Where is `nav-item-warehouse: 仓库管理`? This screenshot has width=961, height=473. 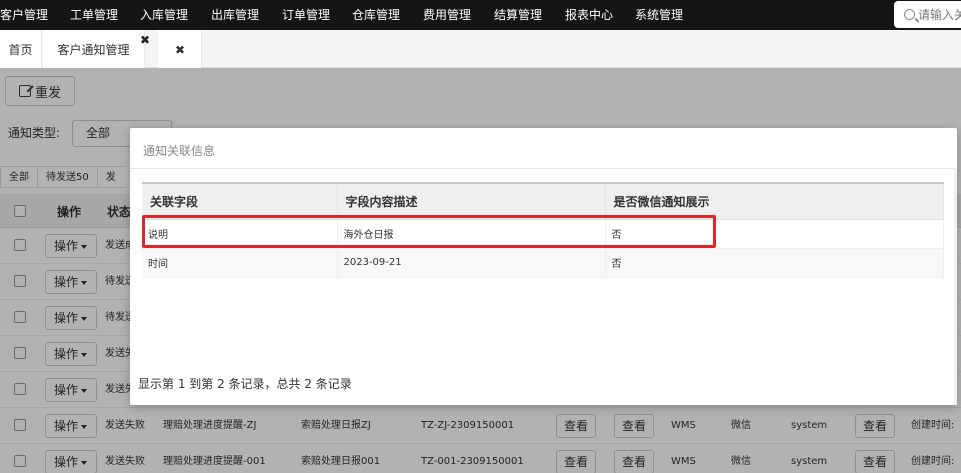 nav-item-warehouse: 仓库管理 is located at coordinates (376, 15).